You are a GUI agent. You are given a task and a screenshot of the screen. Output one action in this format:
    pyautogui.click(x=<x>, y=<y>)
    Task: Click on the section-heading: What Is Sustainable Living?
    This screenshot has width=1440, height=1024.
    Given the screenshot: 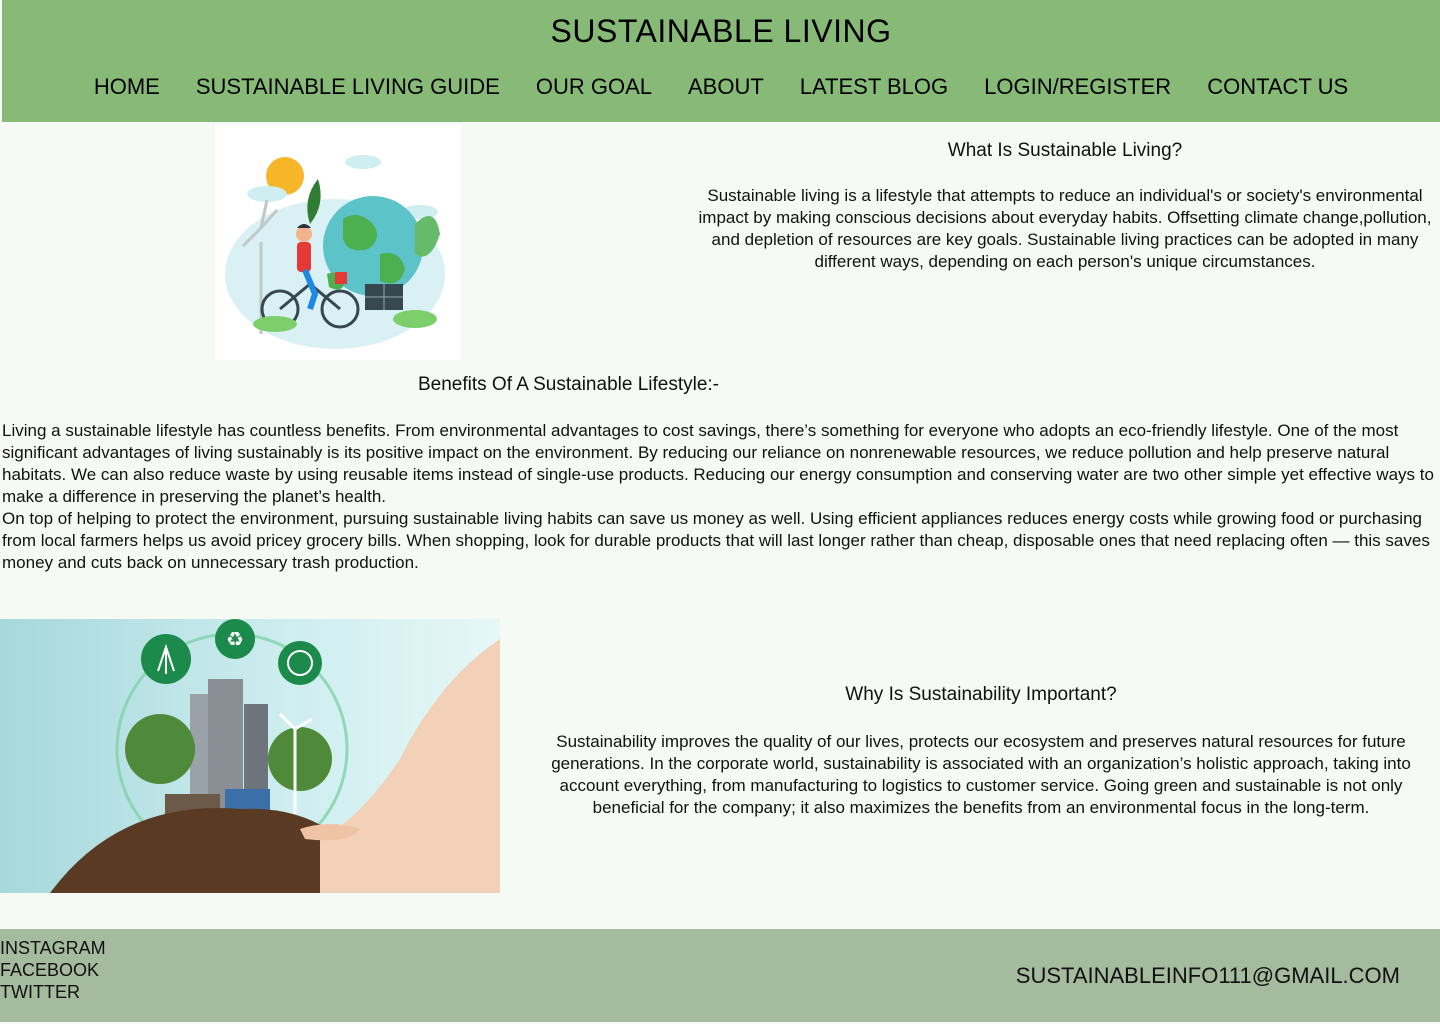 What is the action you would take?
    pyautogui.click(x=1065, y=150)
    